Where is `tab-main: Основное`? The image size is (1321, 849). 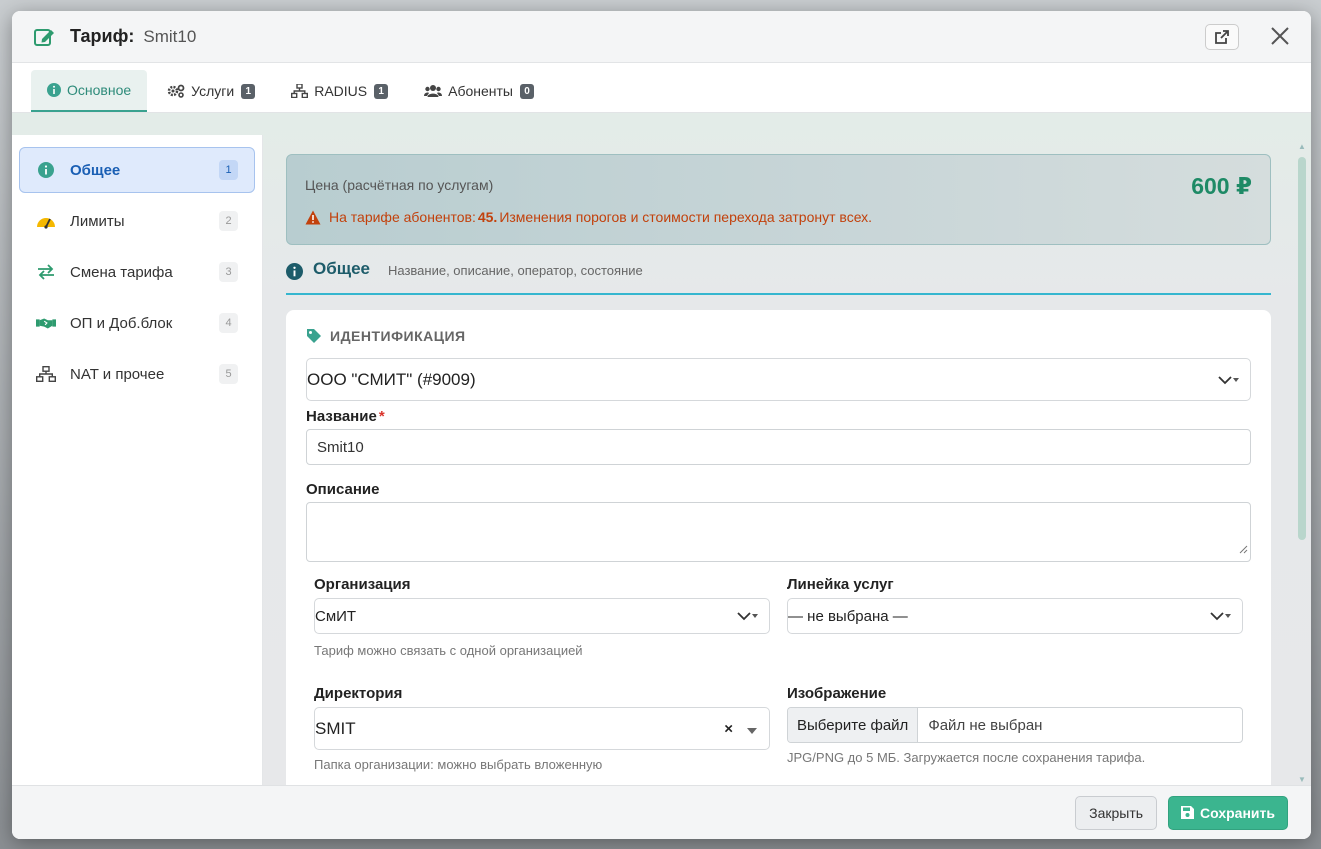
tab-main: Основное is located at coordinates (89, 91).